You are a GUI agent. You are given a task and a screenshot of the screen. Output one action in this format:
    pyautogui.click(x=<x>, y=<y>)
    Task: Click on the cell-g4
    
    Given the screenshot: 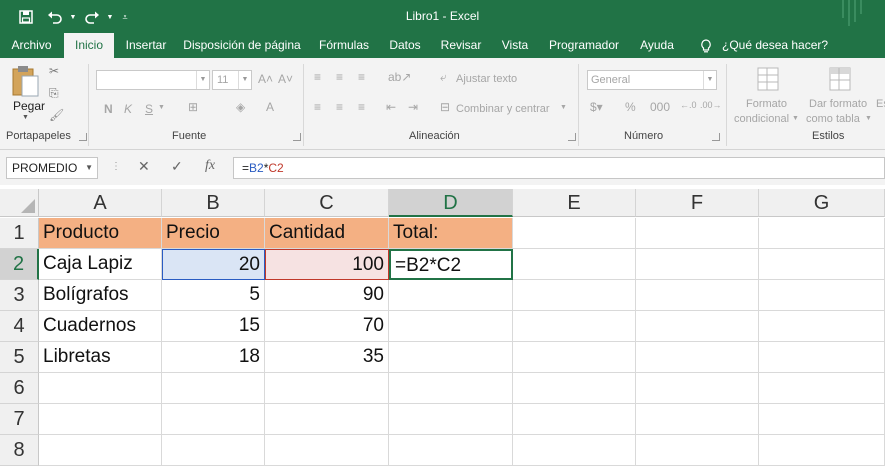 What is the action you would take?
    pyautogui.click(x=822, y=326)
    